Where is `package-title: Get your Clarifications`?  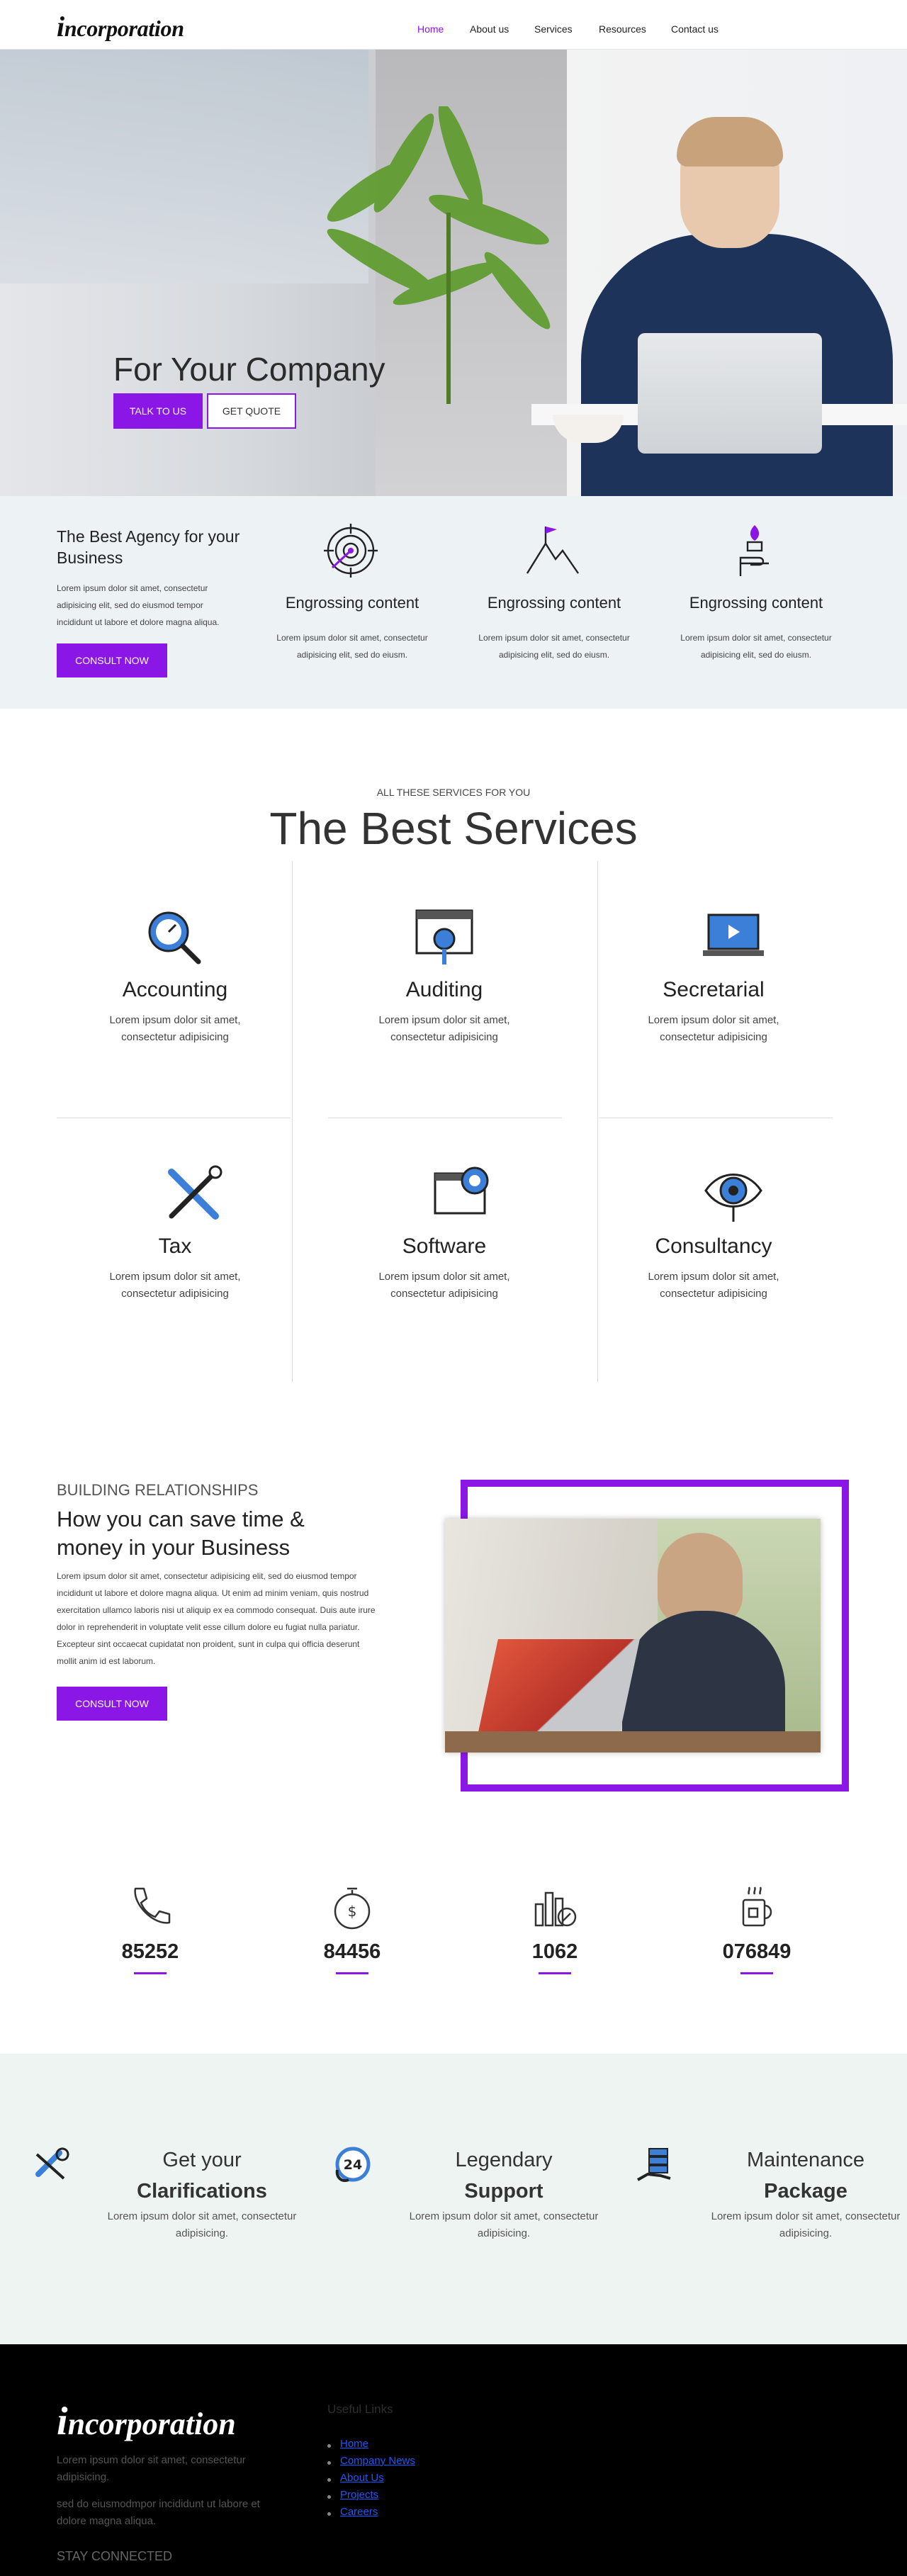
package-title: Get your Clarifications is located at coordinates (202, 2175).